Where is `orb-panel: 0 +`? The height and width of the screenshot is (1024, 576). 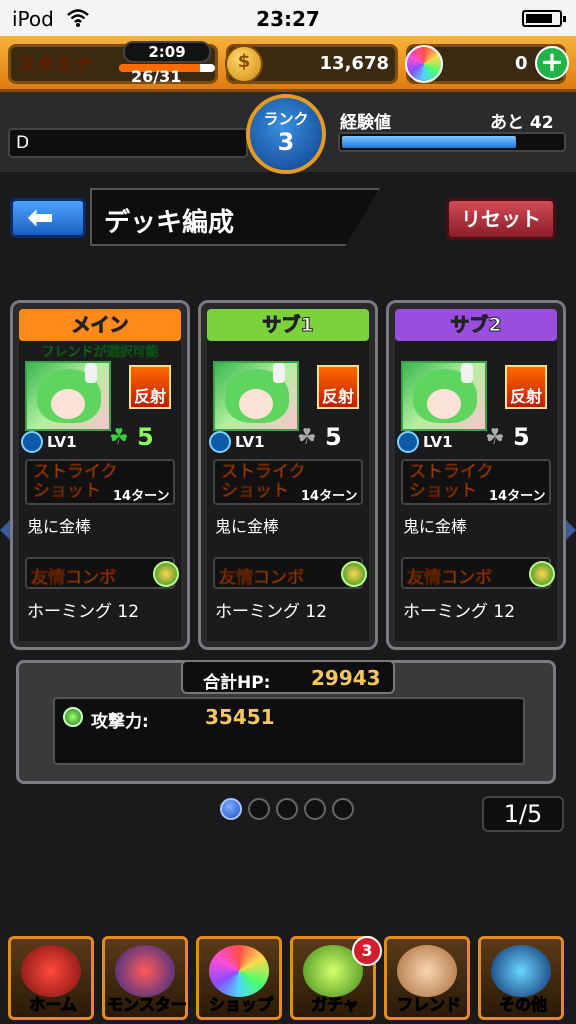 orb-panel: 0 + is located at coordinates (487, 64).